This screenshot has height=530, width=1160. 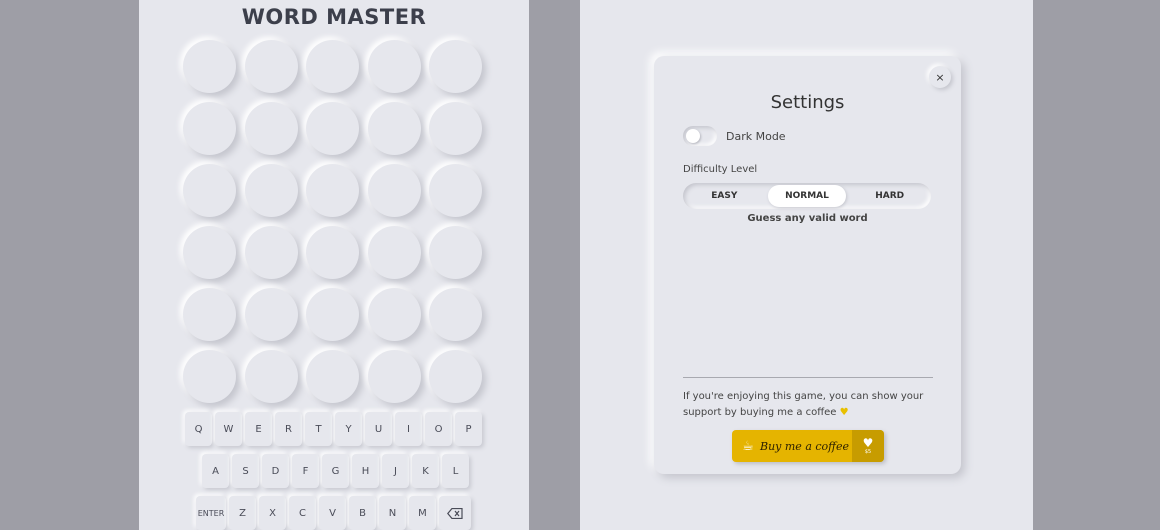 What do you see at coordinates (211, 513) in the screenshot?
I see `key-enter: ENTER` at bounding box center [211, 513].